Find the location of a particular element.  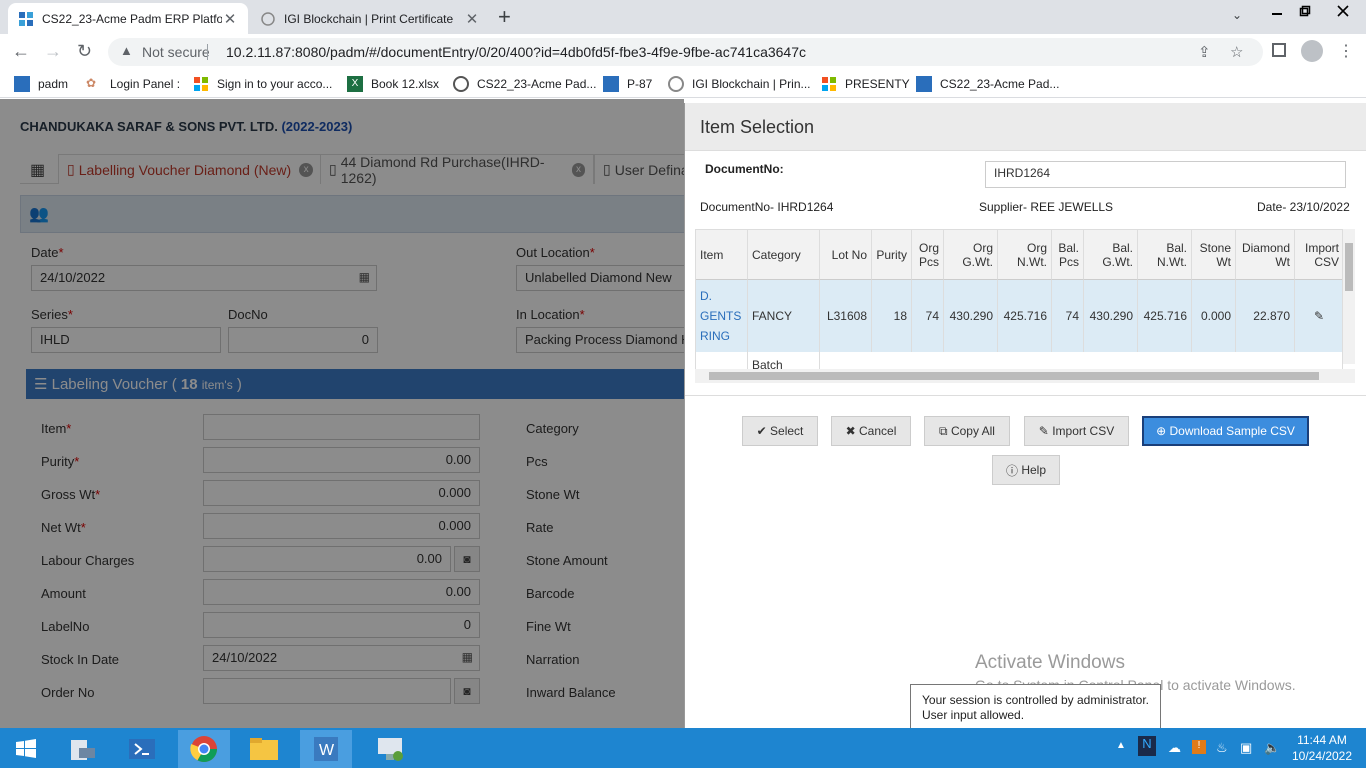

java-update-icon: ! is located at coordinates (1199, 747).